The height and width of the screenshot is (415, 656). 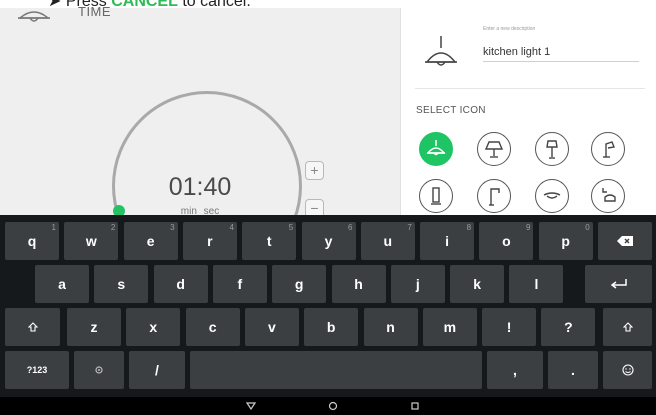 What do you see at coordinates (494, 149) in the screenshot?
I see `table-lamp-icon` at bounding box center [494, 149].